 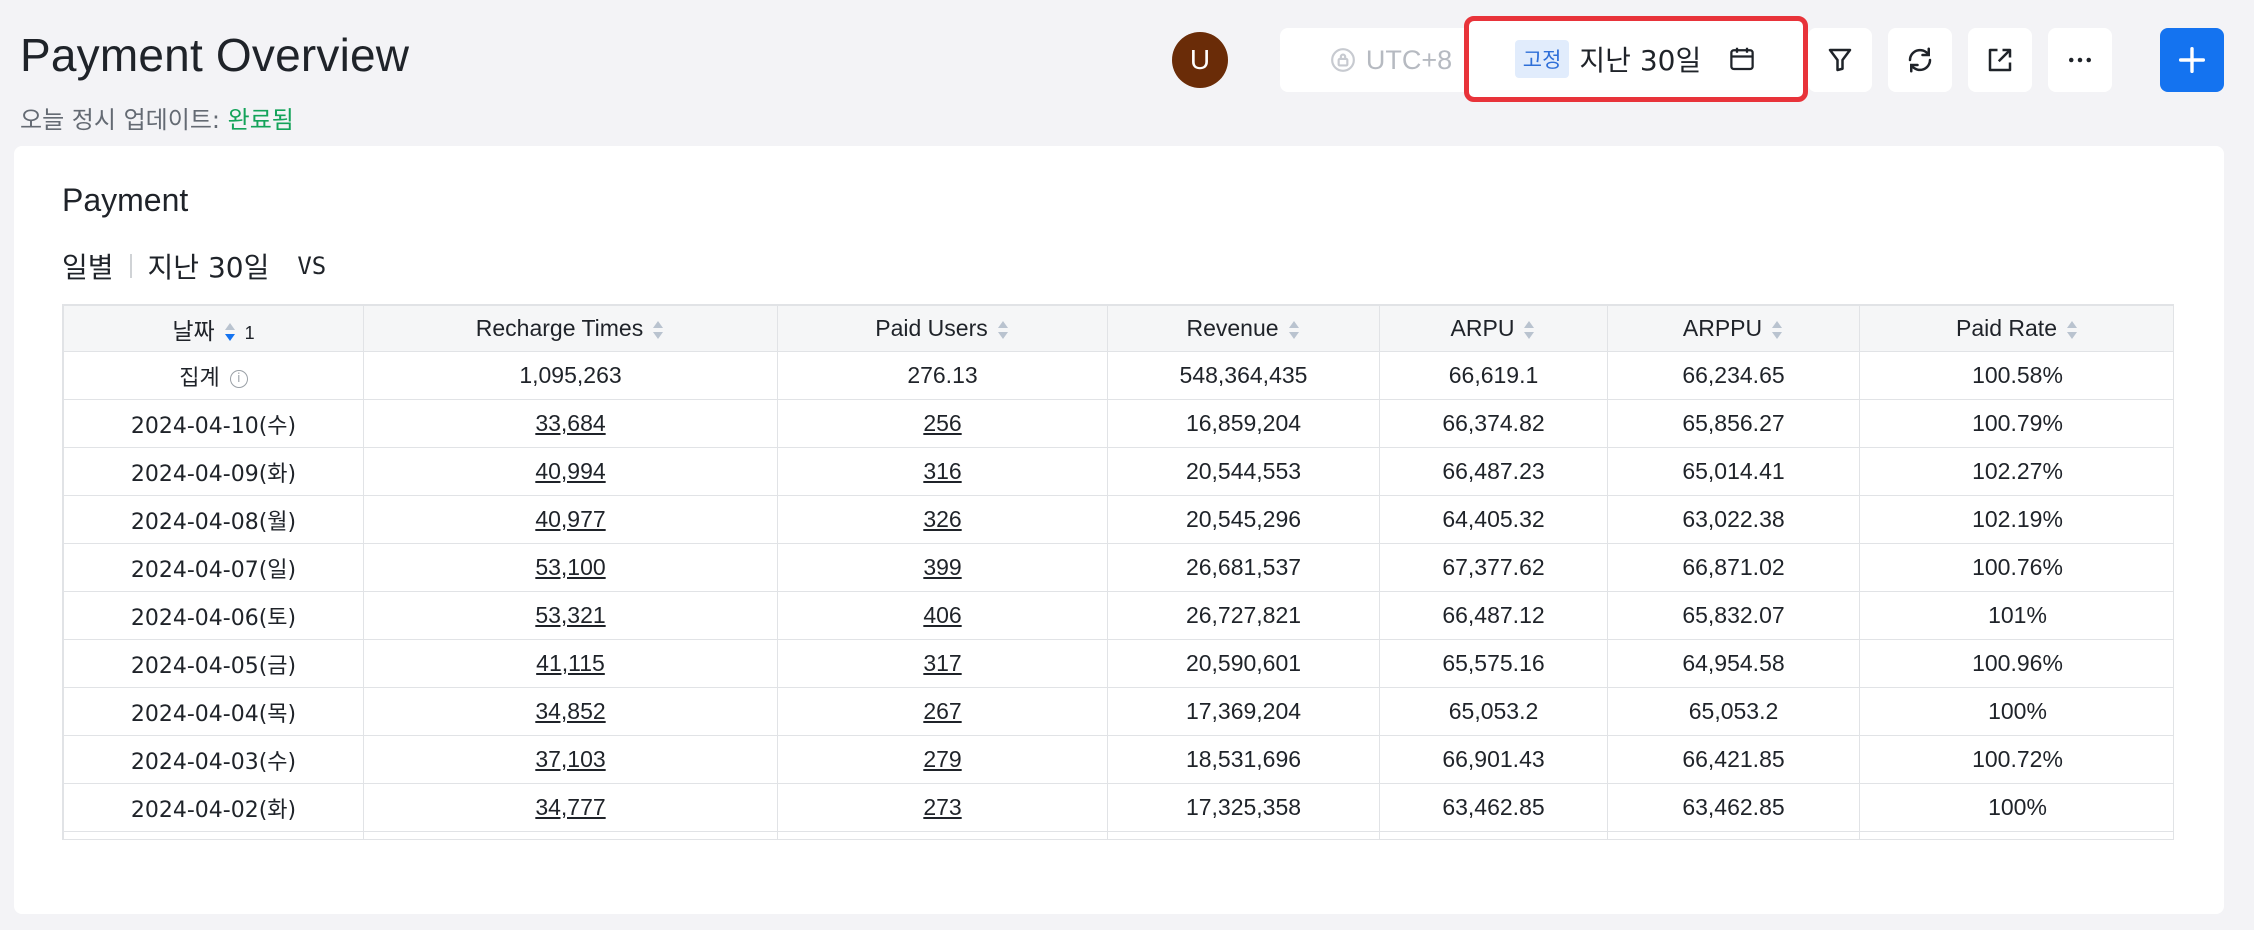 I want to click on table-cell: 256, so click(x=942, y=423).